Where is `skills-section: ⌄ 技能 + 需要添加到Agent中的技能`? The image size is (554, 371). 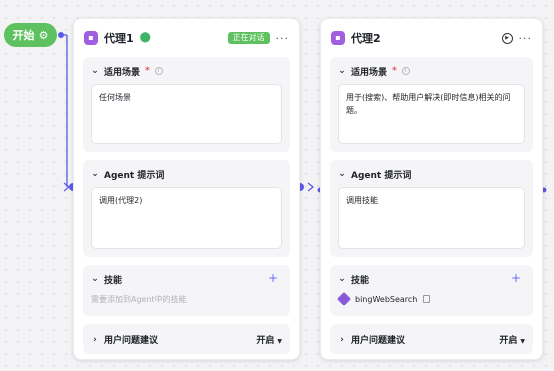 skills-section: ⌄ 技能 + 需要添加到Agent中的技能 is located at coordinates (186, 290).